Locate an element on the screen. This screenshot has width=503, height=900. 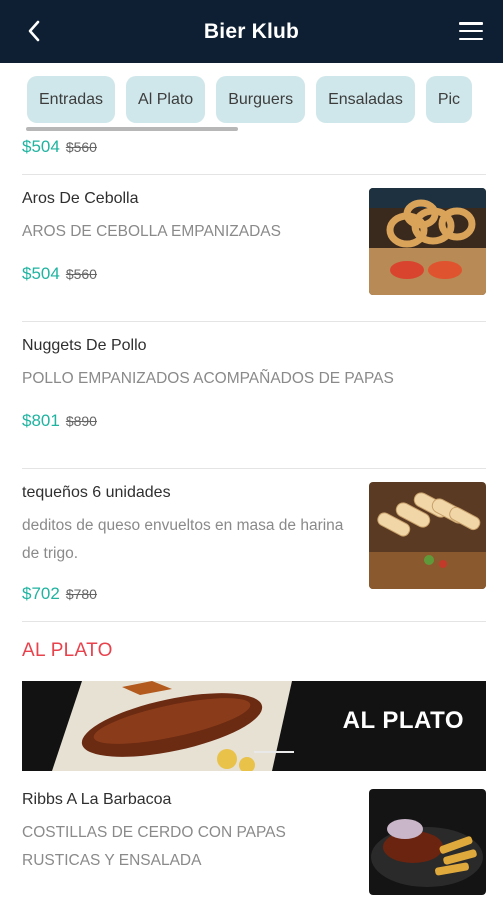
price-block: $702 $780 is located at coordinates (59, 594).